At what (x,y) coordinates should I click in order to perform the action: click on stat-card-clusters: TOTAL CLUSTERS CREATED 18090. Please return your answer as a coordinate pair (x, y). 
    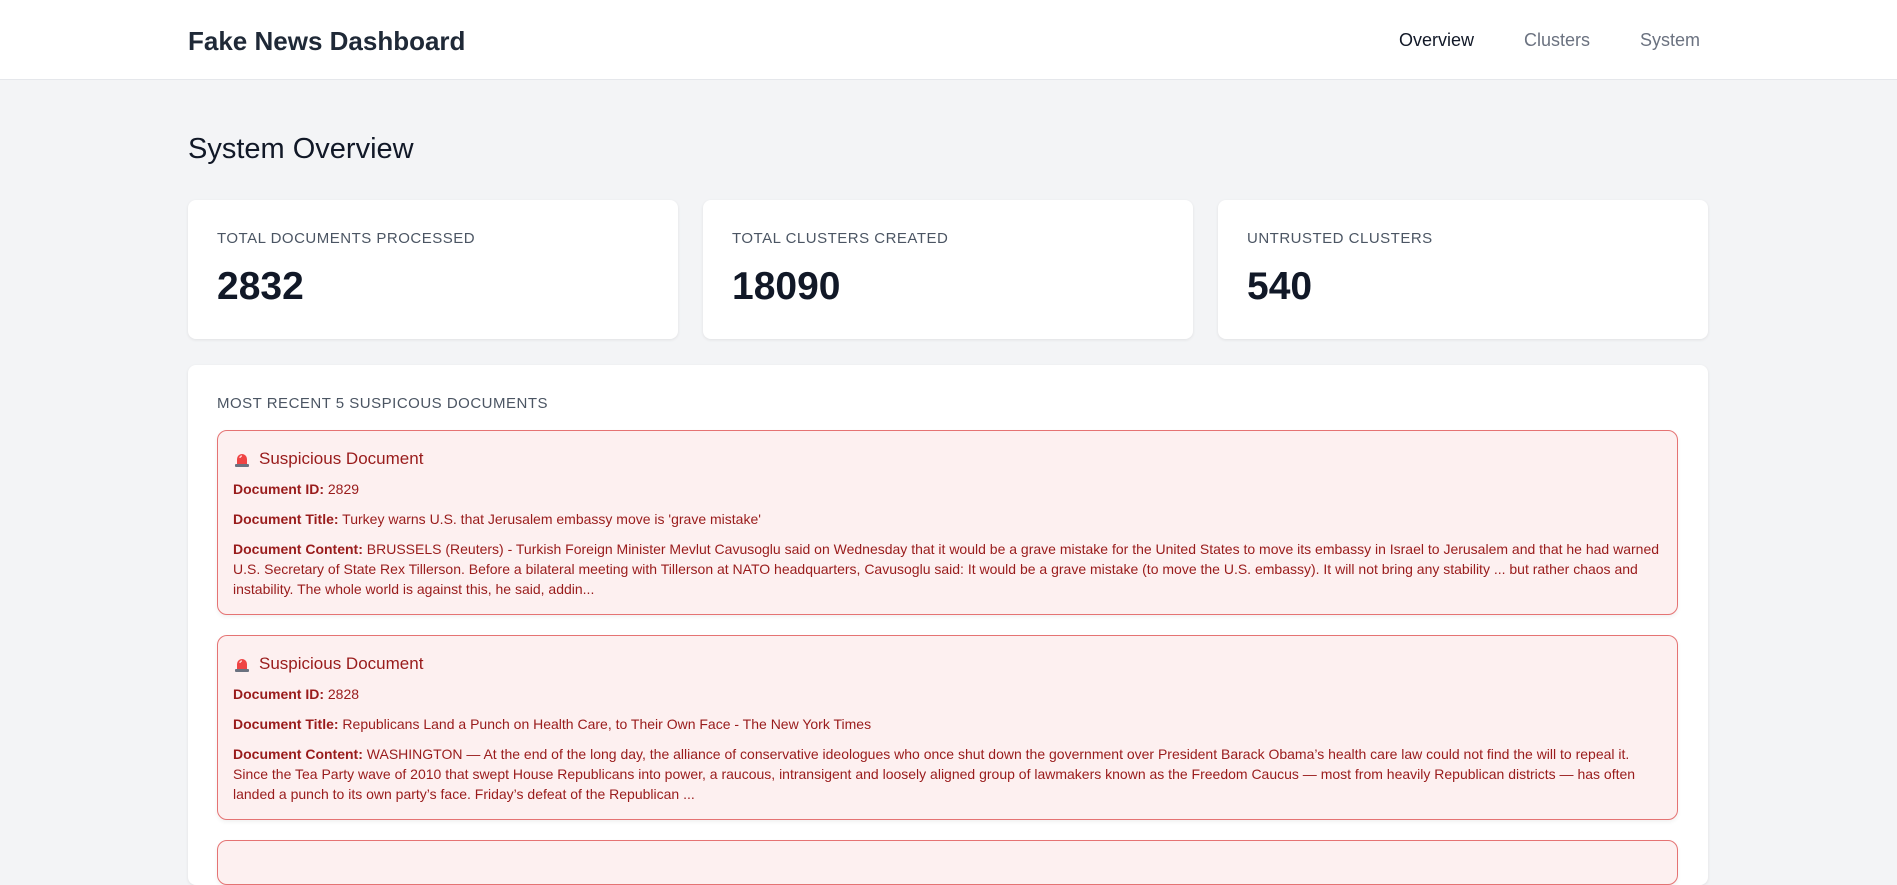
    Looking at the image, I should click on (948, 269).